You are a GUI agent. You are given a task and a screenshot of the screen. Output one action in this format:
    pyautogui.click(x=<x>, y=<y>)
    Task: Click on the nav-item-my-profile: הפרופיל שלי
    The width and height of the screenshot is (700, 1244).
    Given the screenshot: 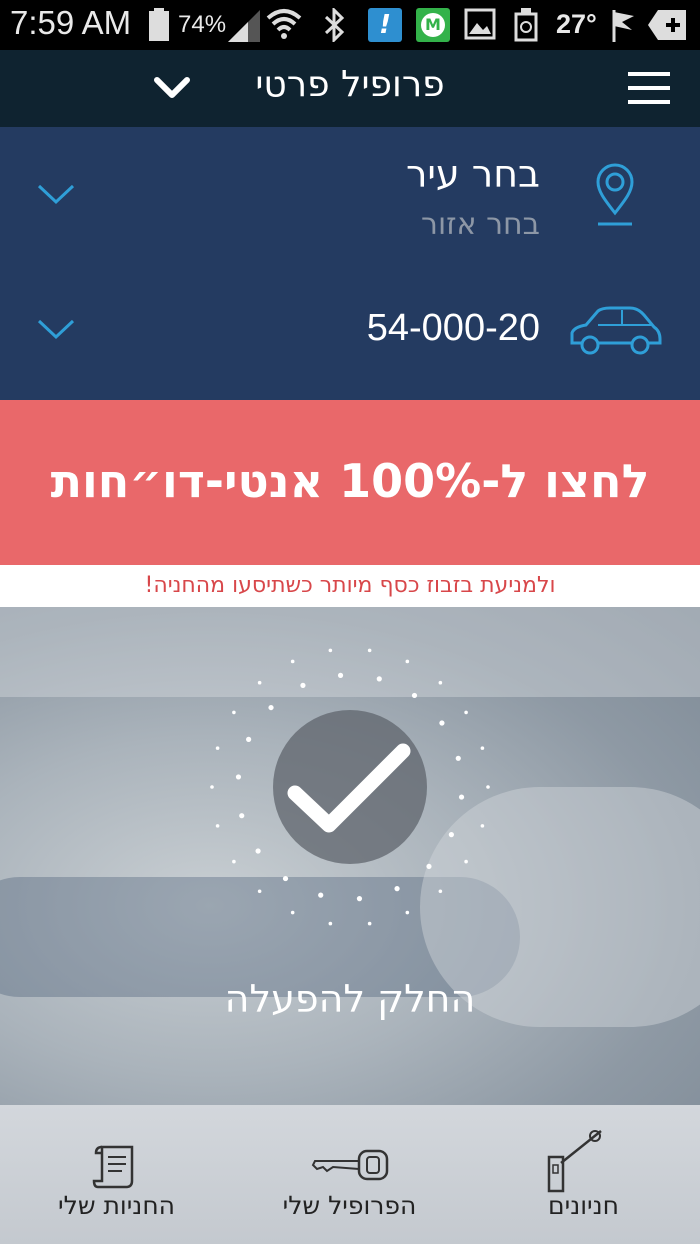 What is the action you would take?
    pyautogui.click(x=350, y=1174)
    